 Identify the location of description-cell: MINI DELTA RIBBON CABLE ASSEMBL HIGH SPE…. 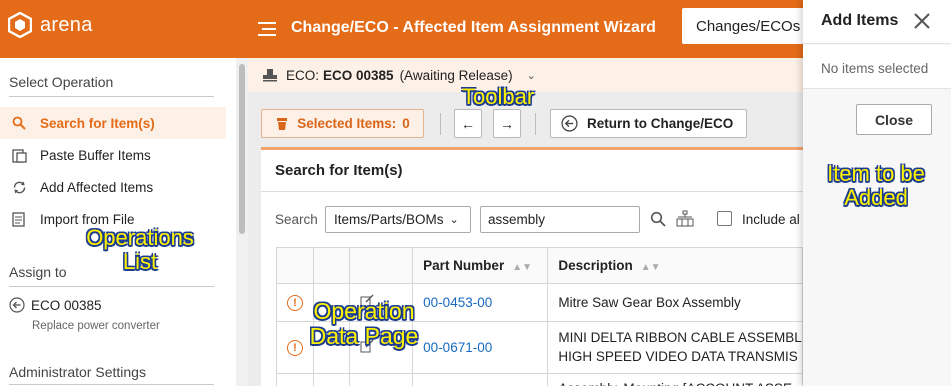
(675, 347).